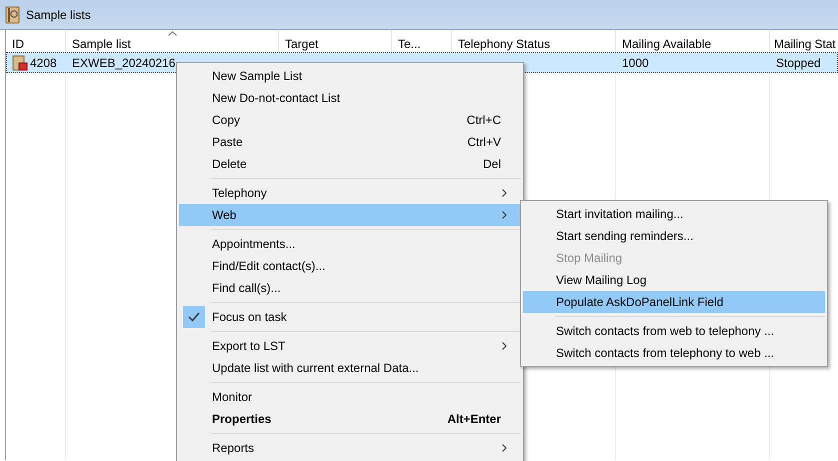 The height and width of the screenshot is (461, 838). I want to click on table-cell-text: 1000, so click(635, 63).